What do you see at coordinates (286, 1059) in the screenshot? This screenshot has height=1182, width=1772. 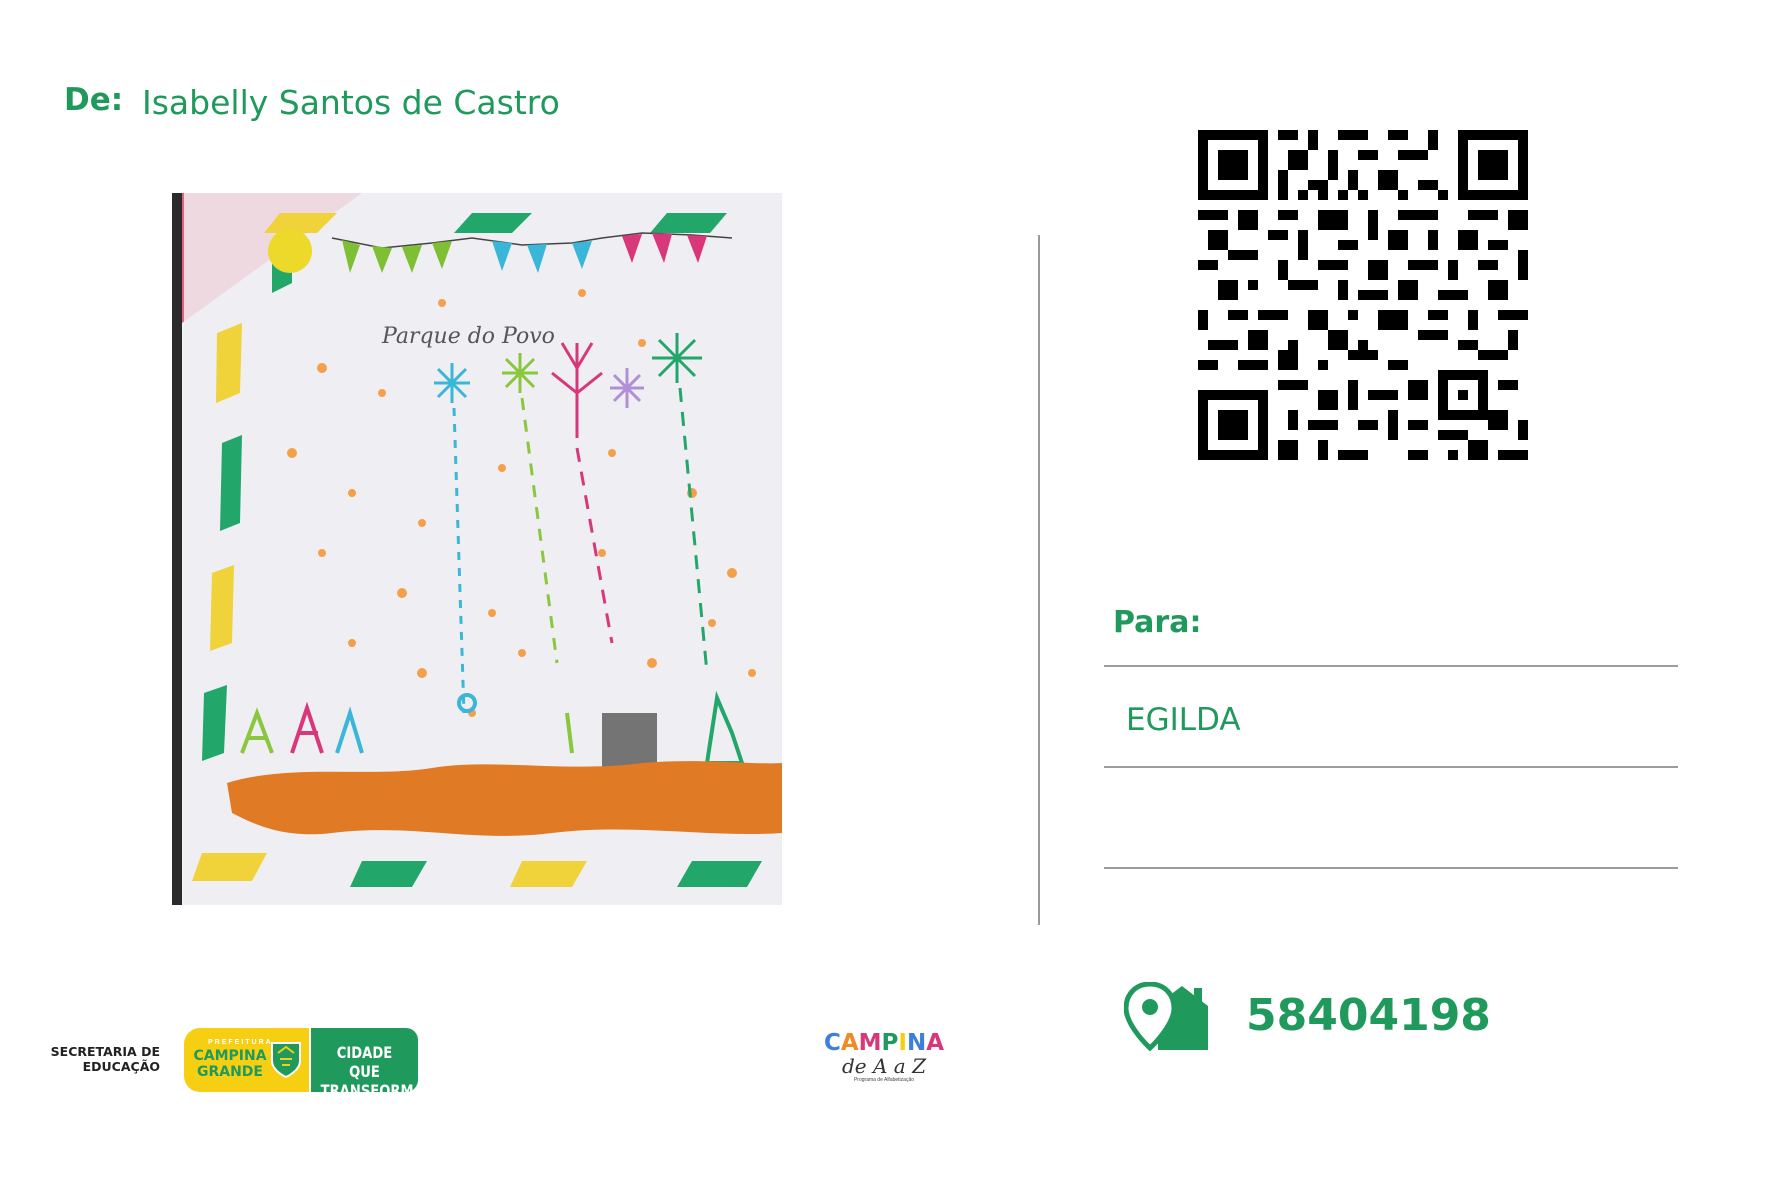 I see `shield-icon` at bounding box center [286, 1059].